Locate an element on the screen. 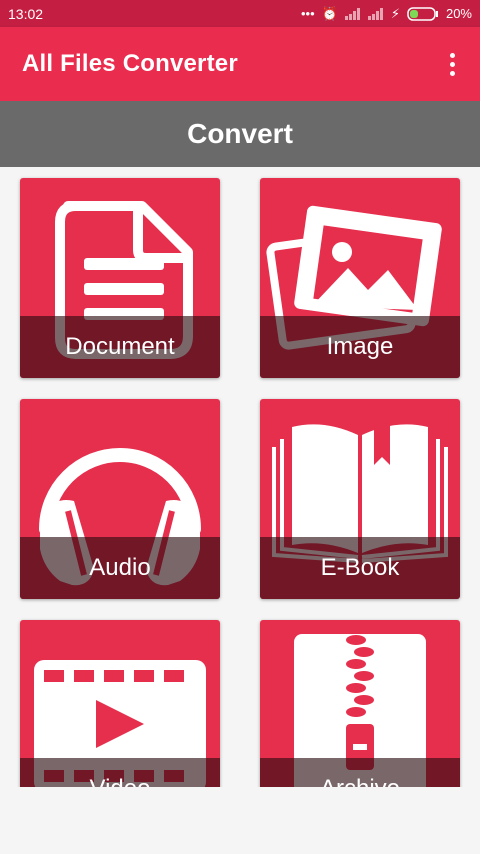 This screenshot has height=854, width=480. app-title: All Files Converter is located at coordinates (130, 63).